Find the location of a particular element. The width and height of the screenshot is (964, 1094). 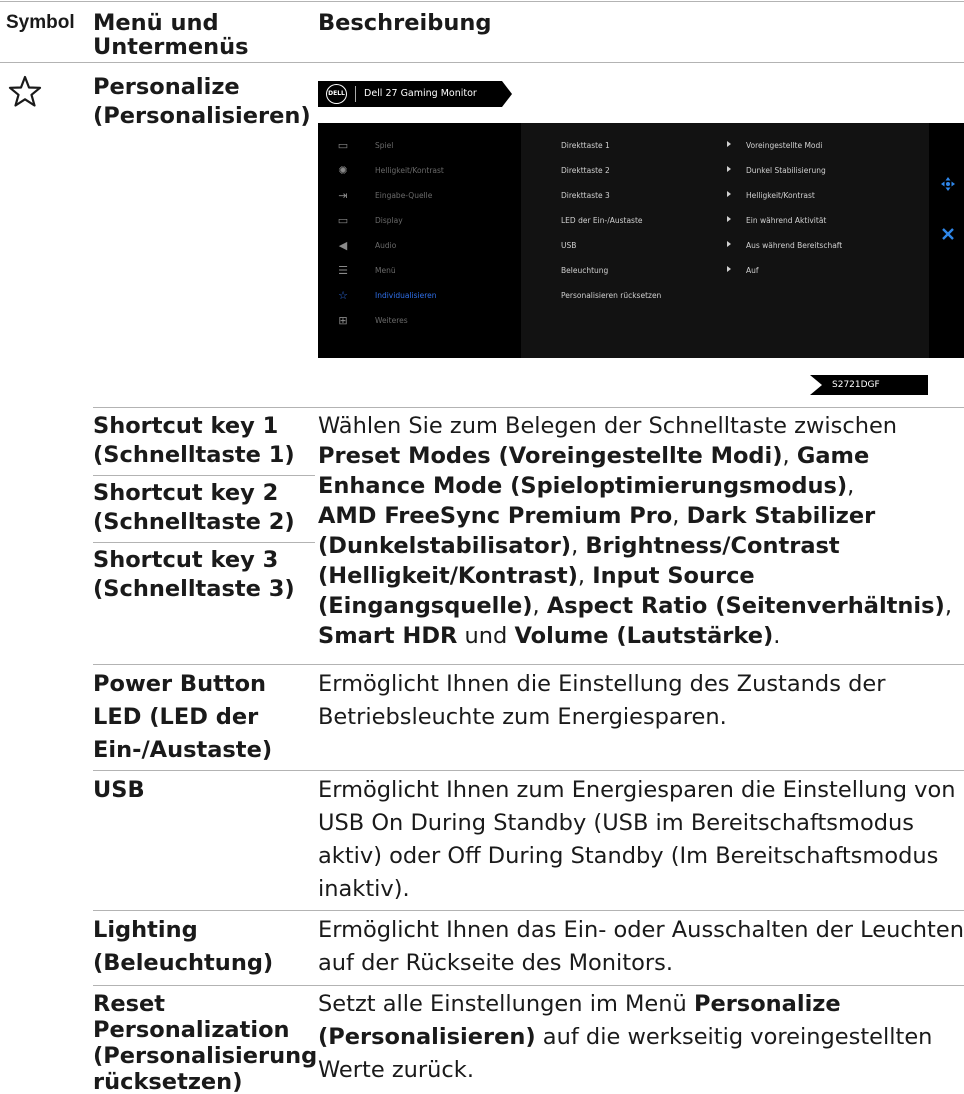

header-bottom-rule is located at coordinates (482, 62).